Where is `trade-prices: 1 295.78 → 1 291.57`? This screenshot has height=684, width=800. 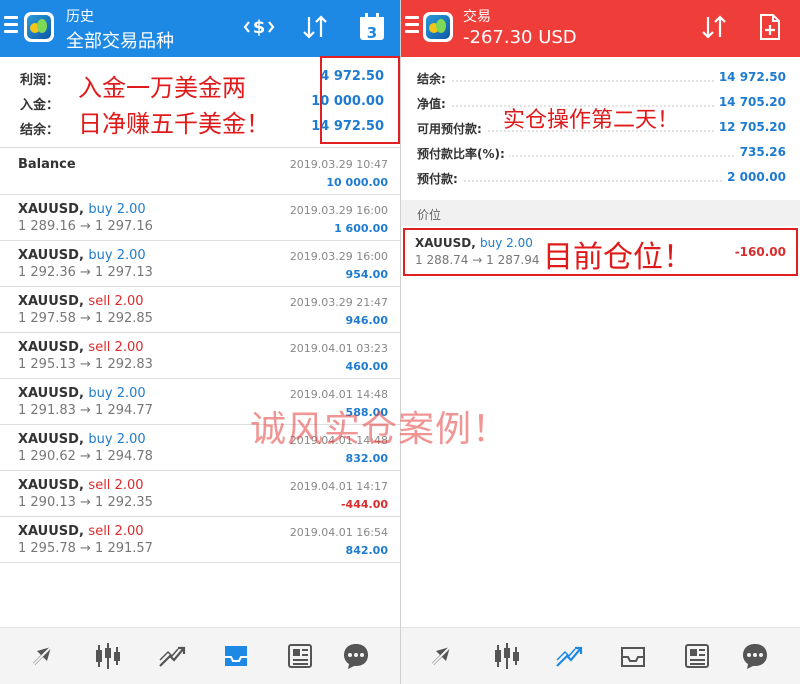
trade-prices: 1 295.78 → 1 291.57 is located at coordinates (85, 548).